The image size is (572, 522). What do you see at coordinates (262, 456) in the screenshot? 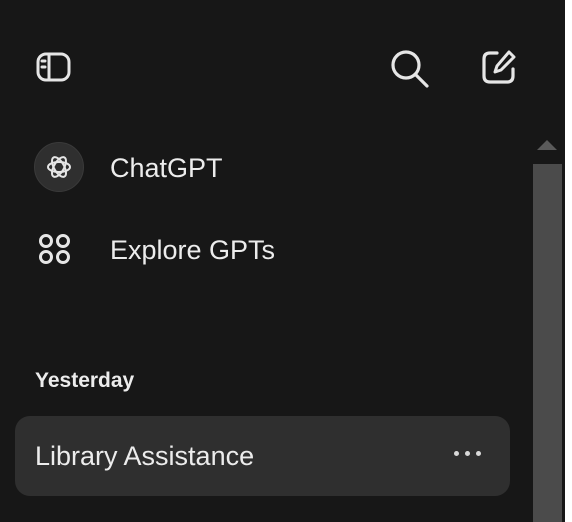
I see `chat-history-item: Library Assistance` at bounding box center [262, 456].